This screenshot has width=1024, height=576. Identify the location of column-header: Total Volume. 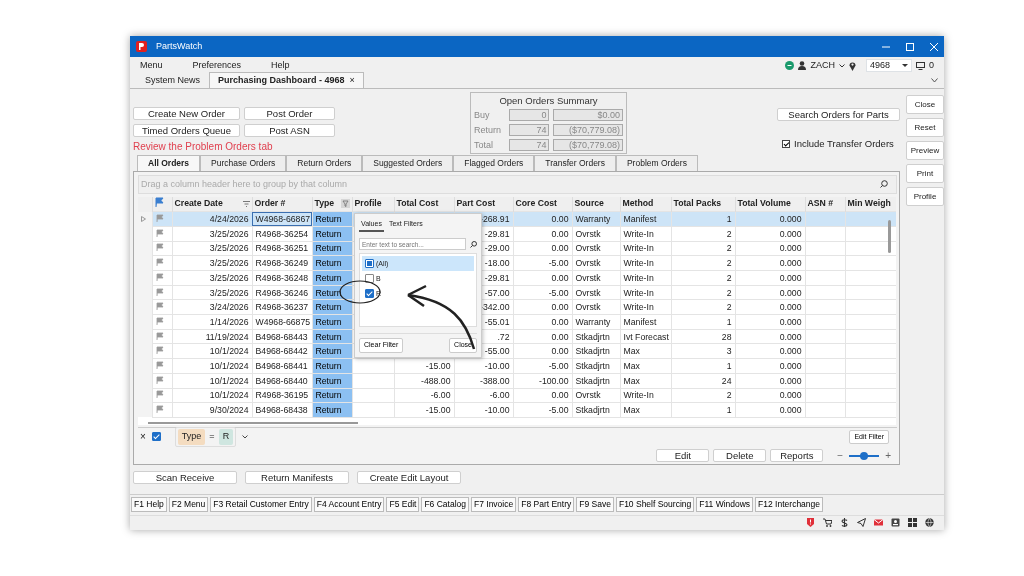
(770, 204).